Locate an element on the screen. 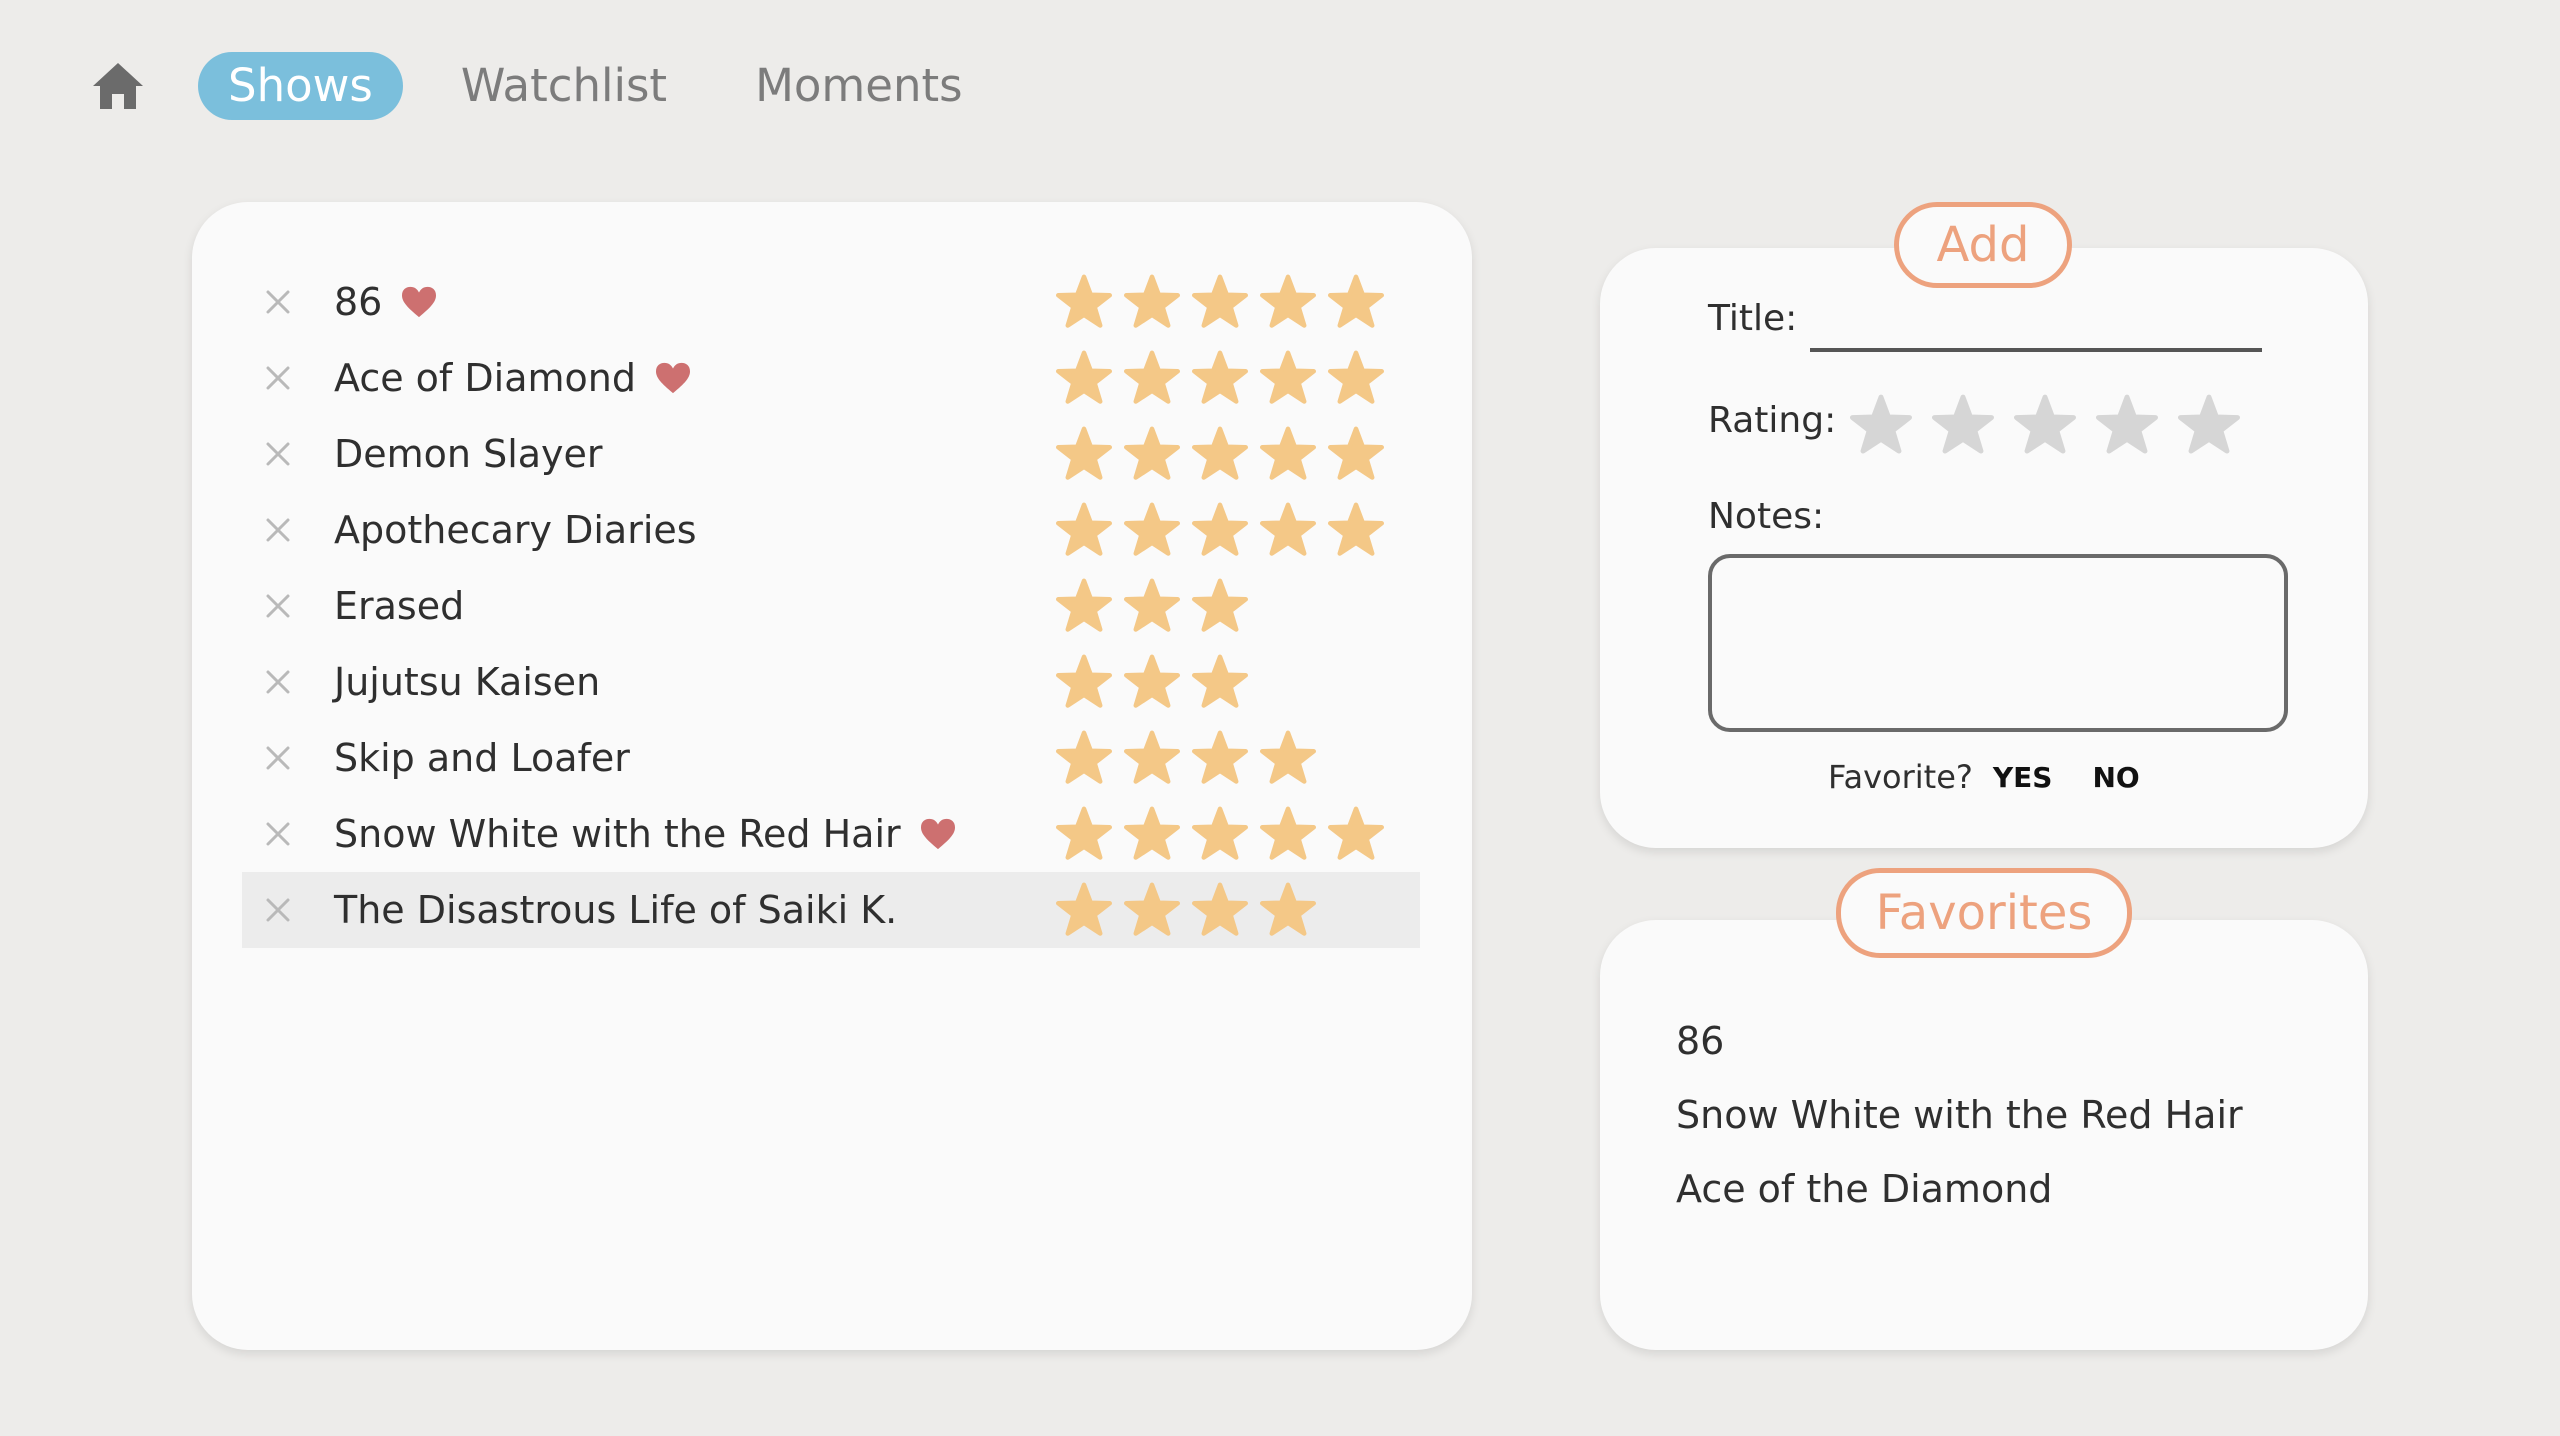 The width and height of the screenshot is (2560, 1436). show-title: 86 is located at coordinates (386, 302).